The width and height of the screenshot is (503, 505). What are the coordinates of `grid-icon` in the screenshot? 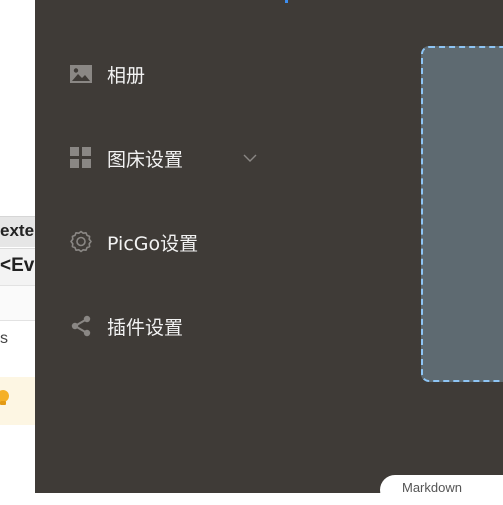 It's located at (81, 158).